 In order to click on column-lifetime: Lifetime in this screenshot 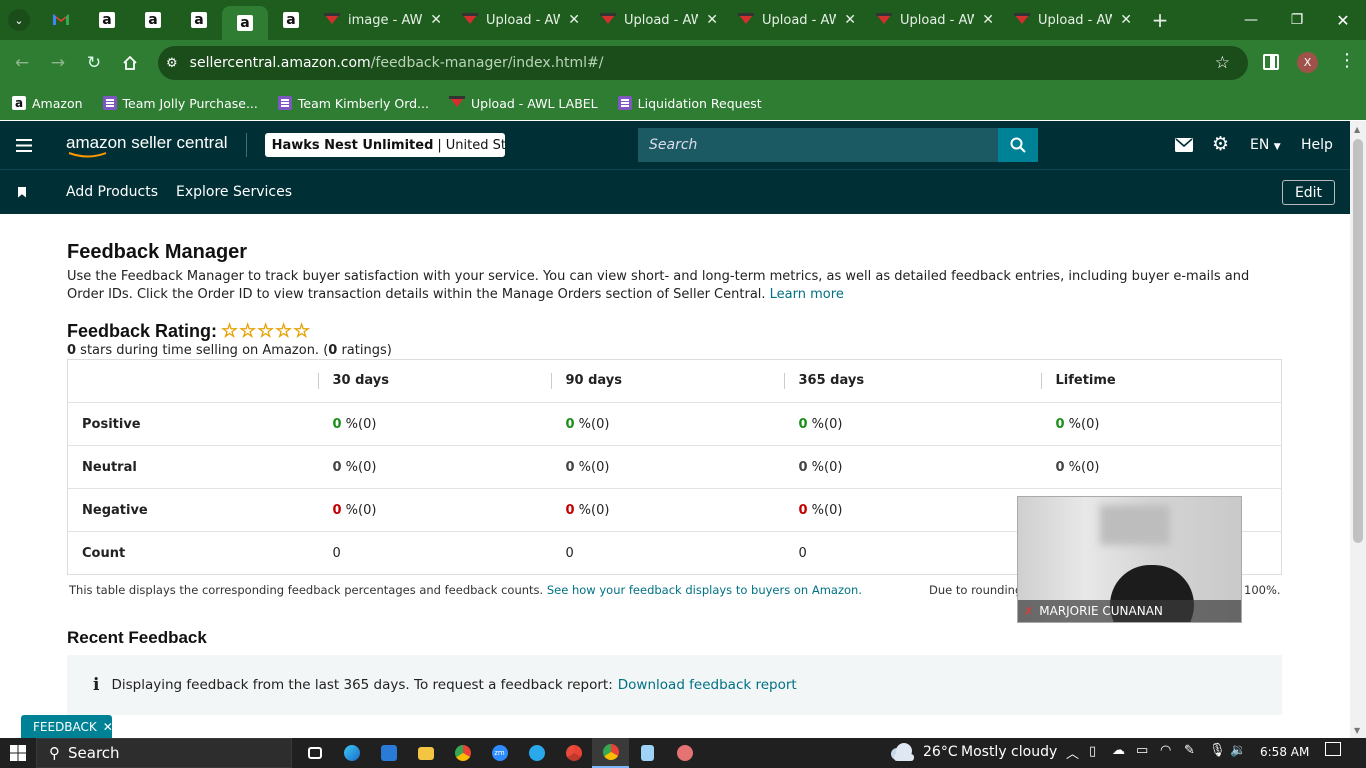, I will do `click(1078, 381)`.